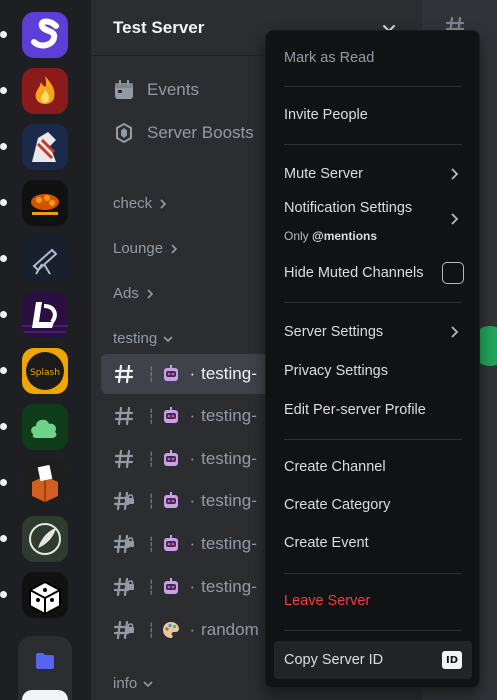  I want to click on create-event-item: Create Event, so click(373, 543).